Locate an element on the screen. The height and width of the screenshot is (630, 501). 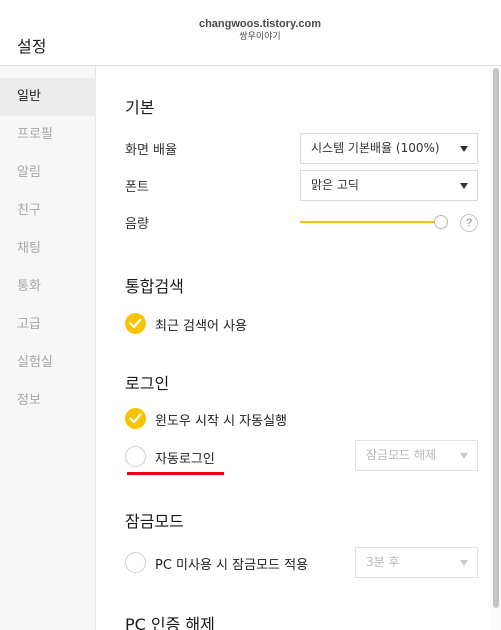
display-scale-select: 시스템 기본배율 (100%) is located at coordinates (389, 148).